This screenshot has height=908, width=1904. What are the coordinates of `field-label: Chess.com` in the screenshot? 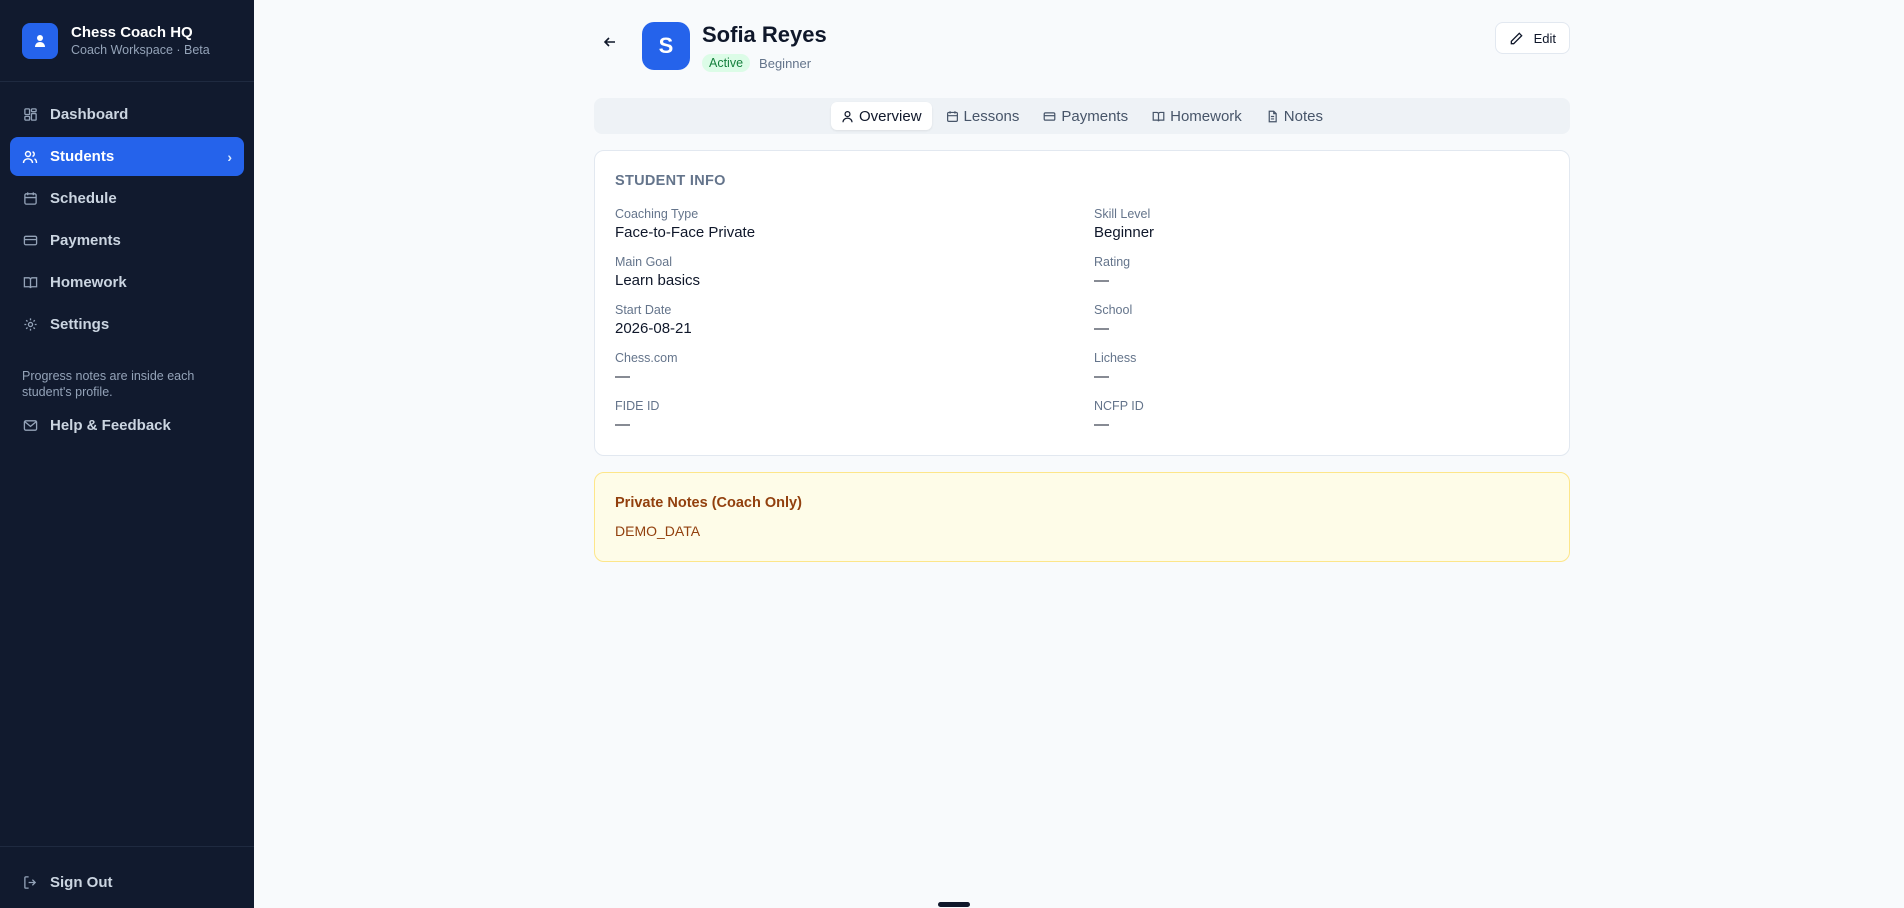 It's located at (646, 358).